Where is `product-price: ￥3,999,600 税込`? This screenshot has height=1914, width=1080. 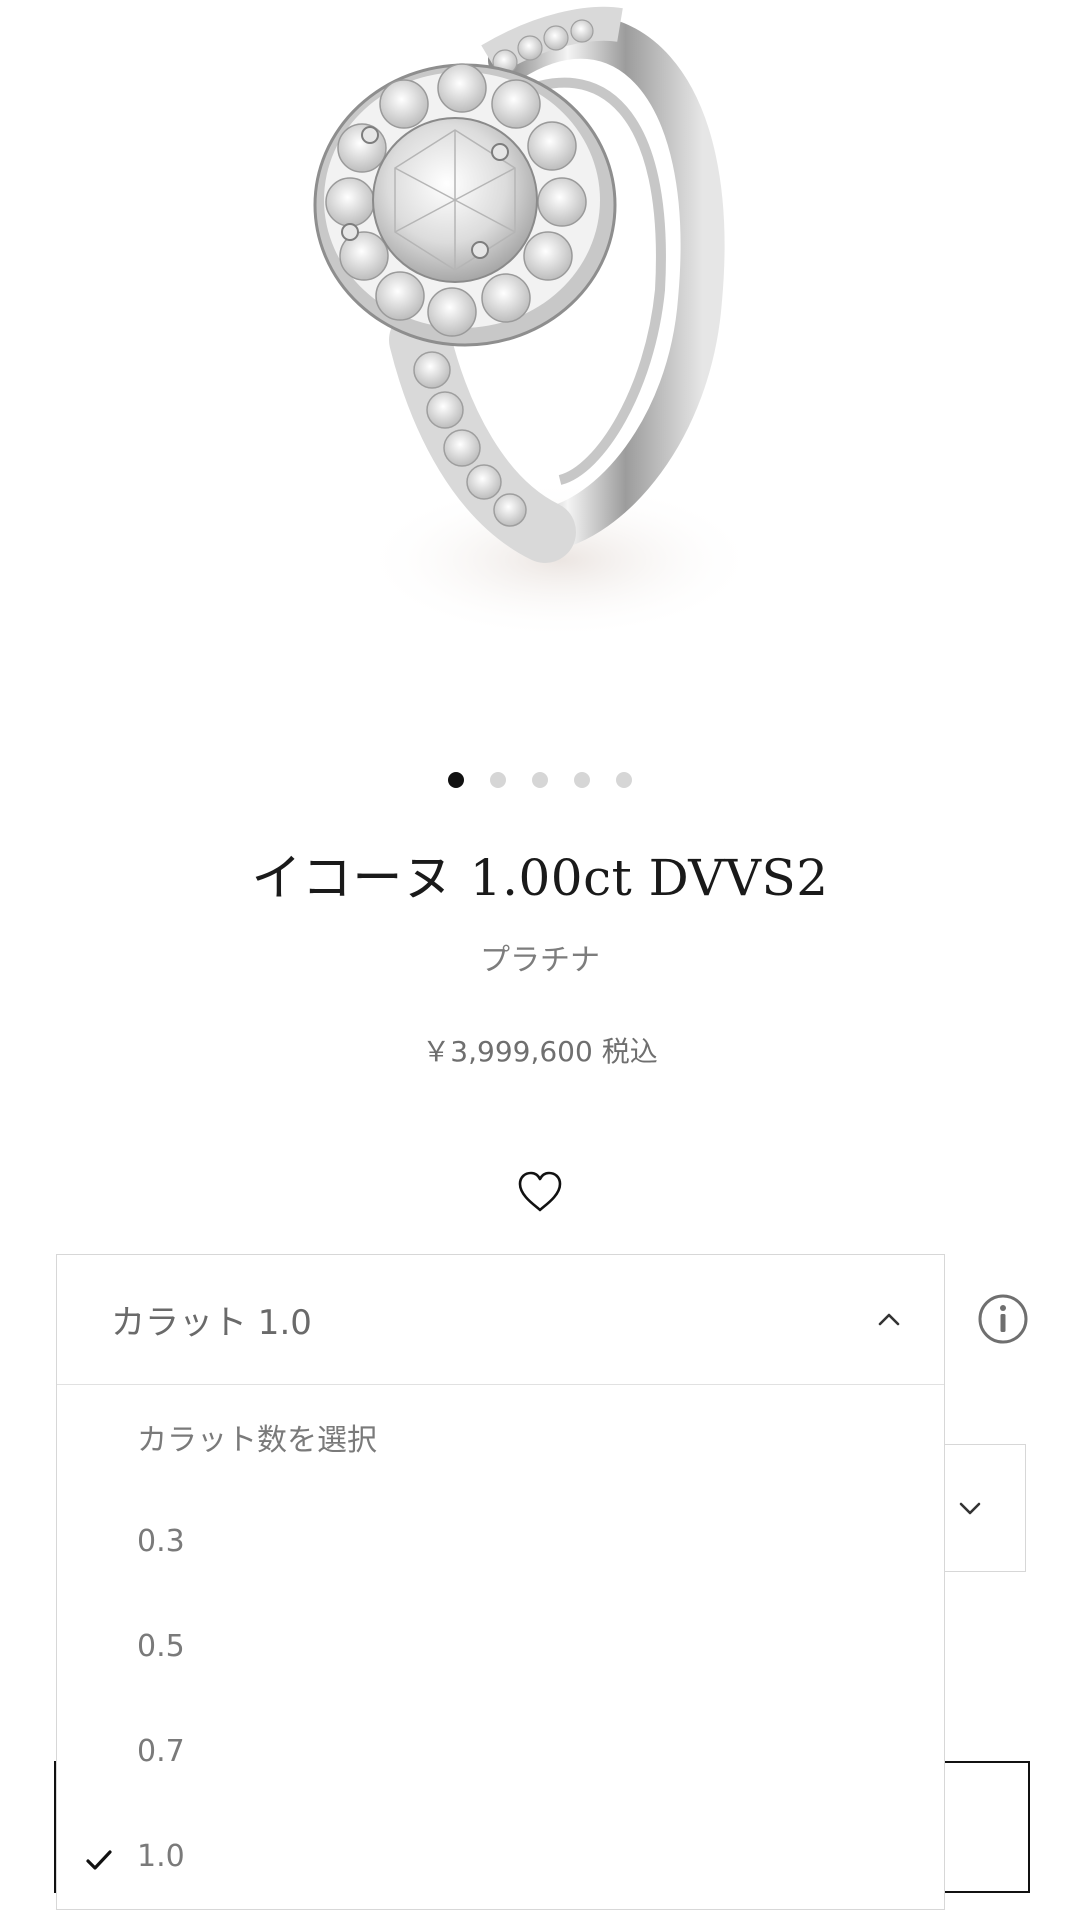 product-price: ￥3,999,600 税込 is located at coordinates (540, 1051).